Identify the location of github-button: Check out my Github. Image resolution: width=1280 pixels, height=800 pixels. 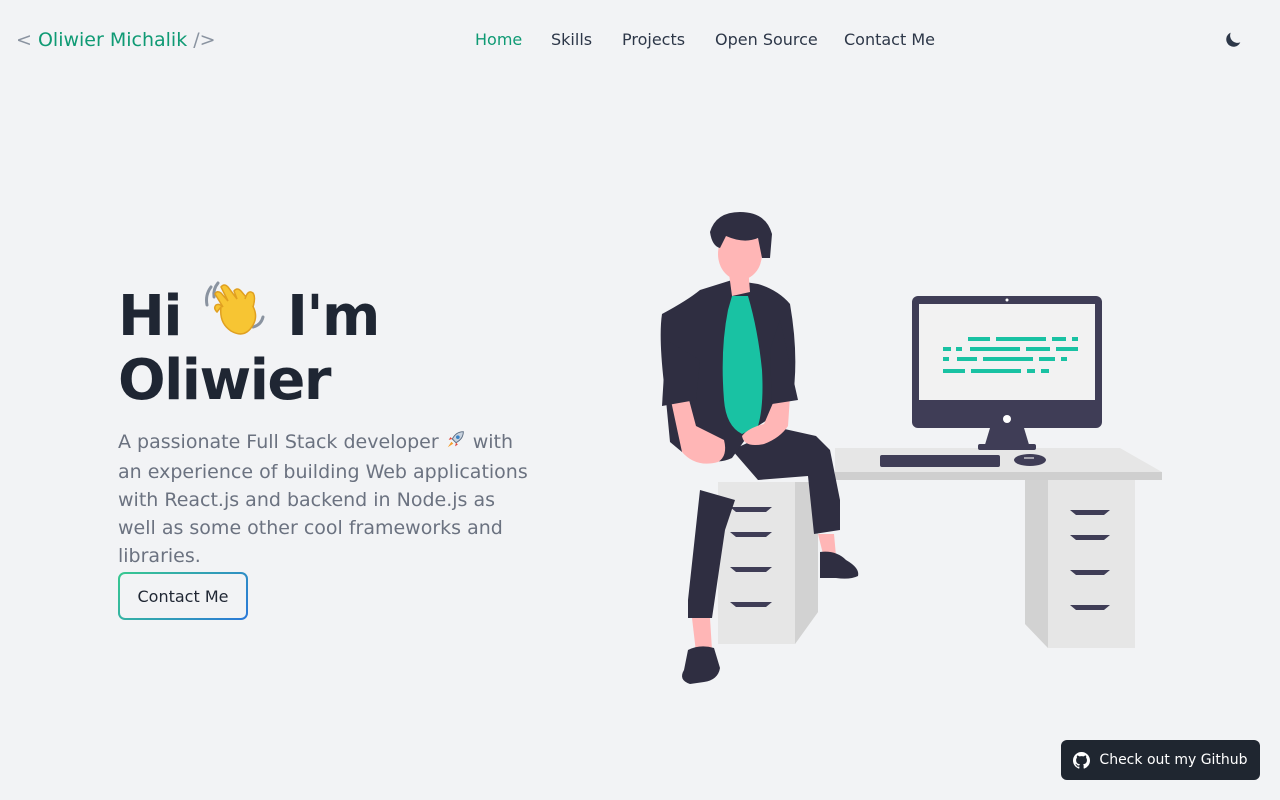
(1160, 760).